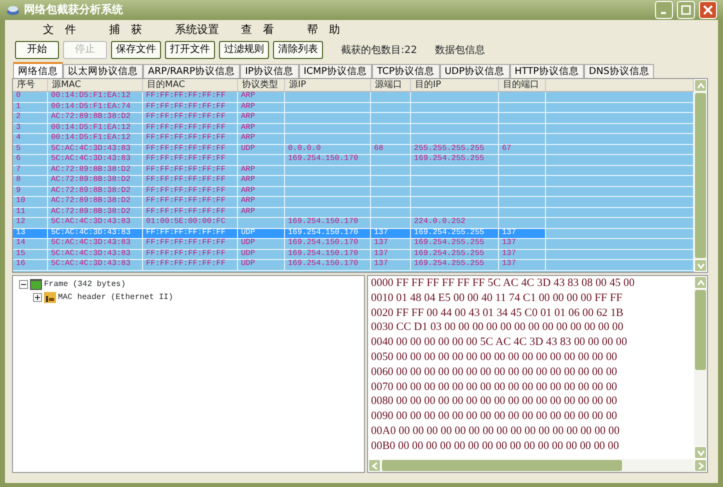 The image size is (723, 487). I want to click on hex-line: 0010 01 48 04 E5 00 00 40 11 74 C1 00 00 00 00 FF FF, so click(497, 298).